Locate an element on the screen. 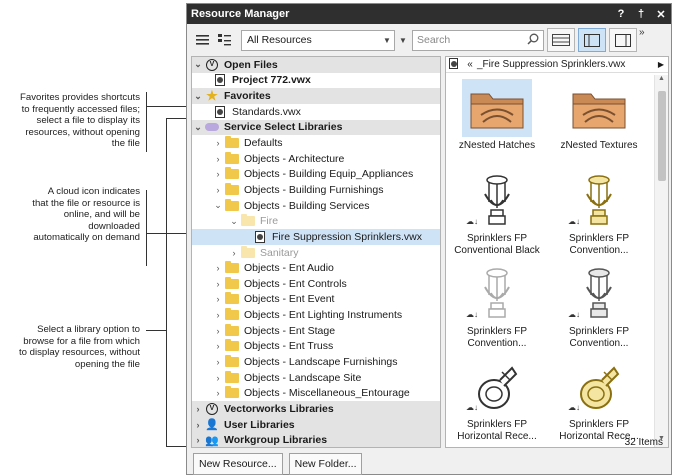  tree-header-vectorworks-libraries: › V Vectorworks Libraries is located at coordinates (316, 409).